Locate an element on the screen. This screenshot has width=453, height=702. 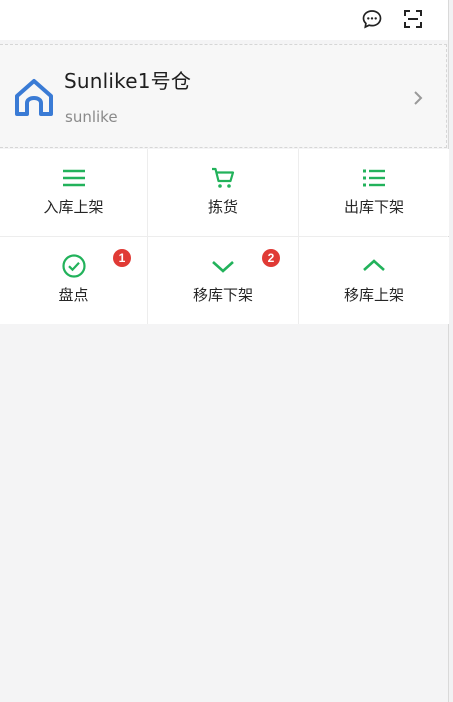
top-bar is located at coordinates (224, 20).